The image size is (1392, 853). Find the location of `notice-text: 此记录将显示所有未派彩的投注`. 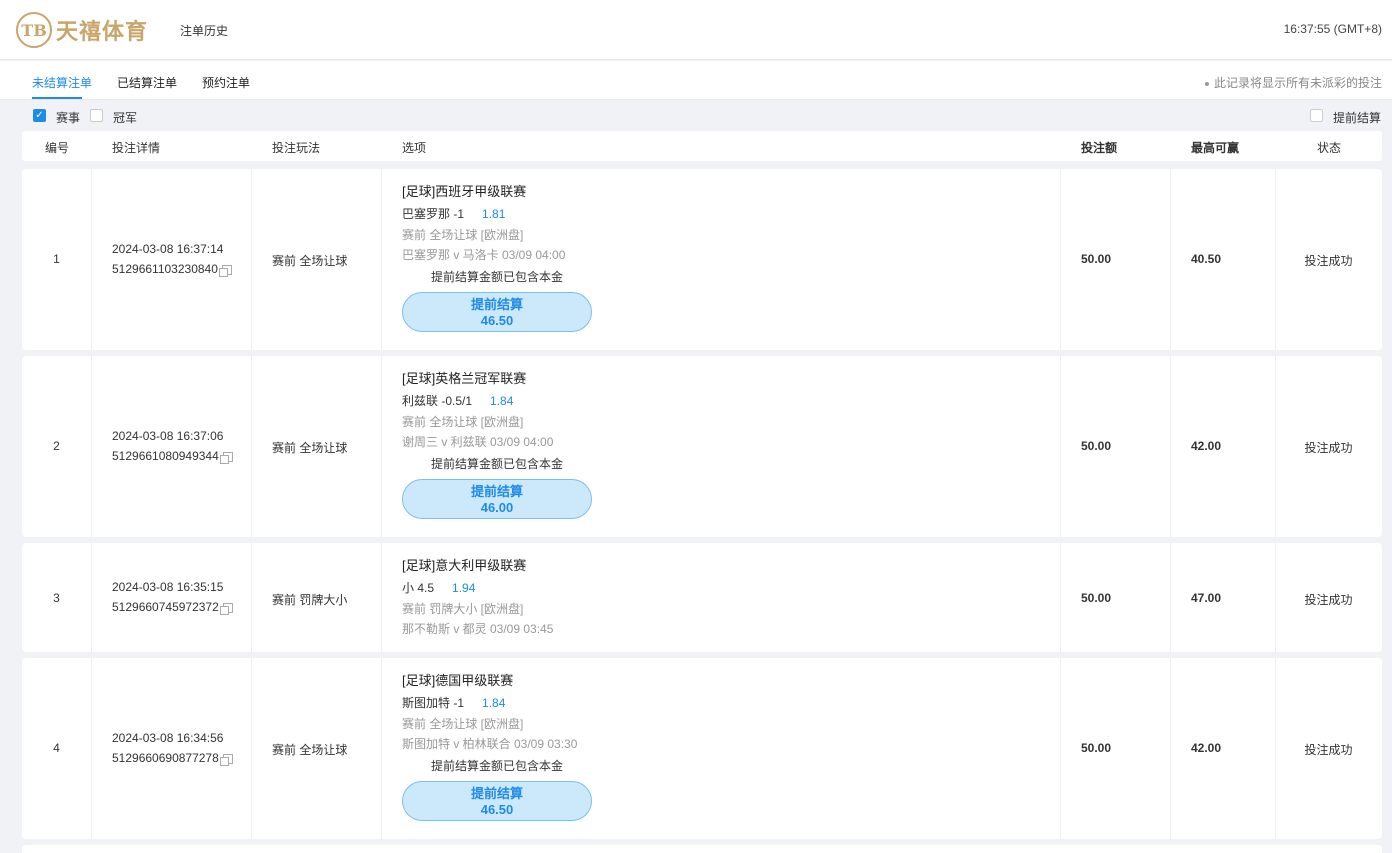

notice-text: 此记录将显示所有未派彩的投注 is located at coordinates (1297, 83).